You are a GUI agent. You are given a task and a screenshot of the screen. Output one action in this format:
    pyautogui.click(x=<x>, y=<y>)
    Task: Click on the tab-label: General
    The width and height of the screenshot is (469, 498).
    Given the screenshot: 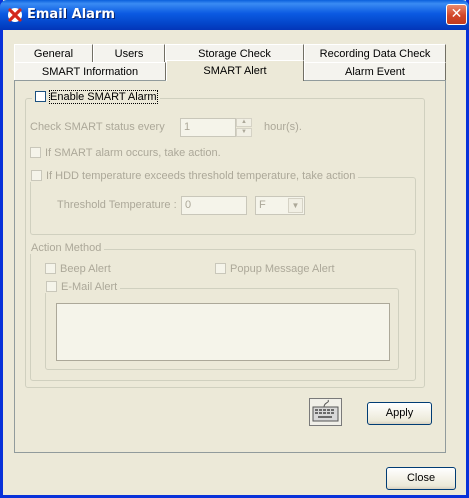 What is the action you would take?
    pyautogui.click(x=53, y=54)
    